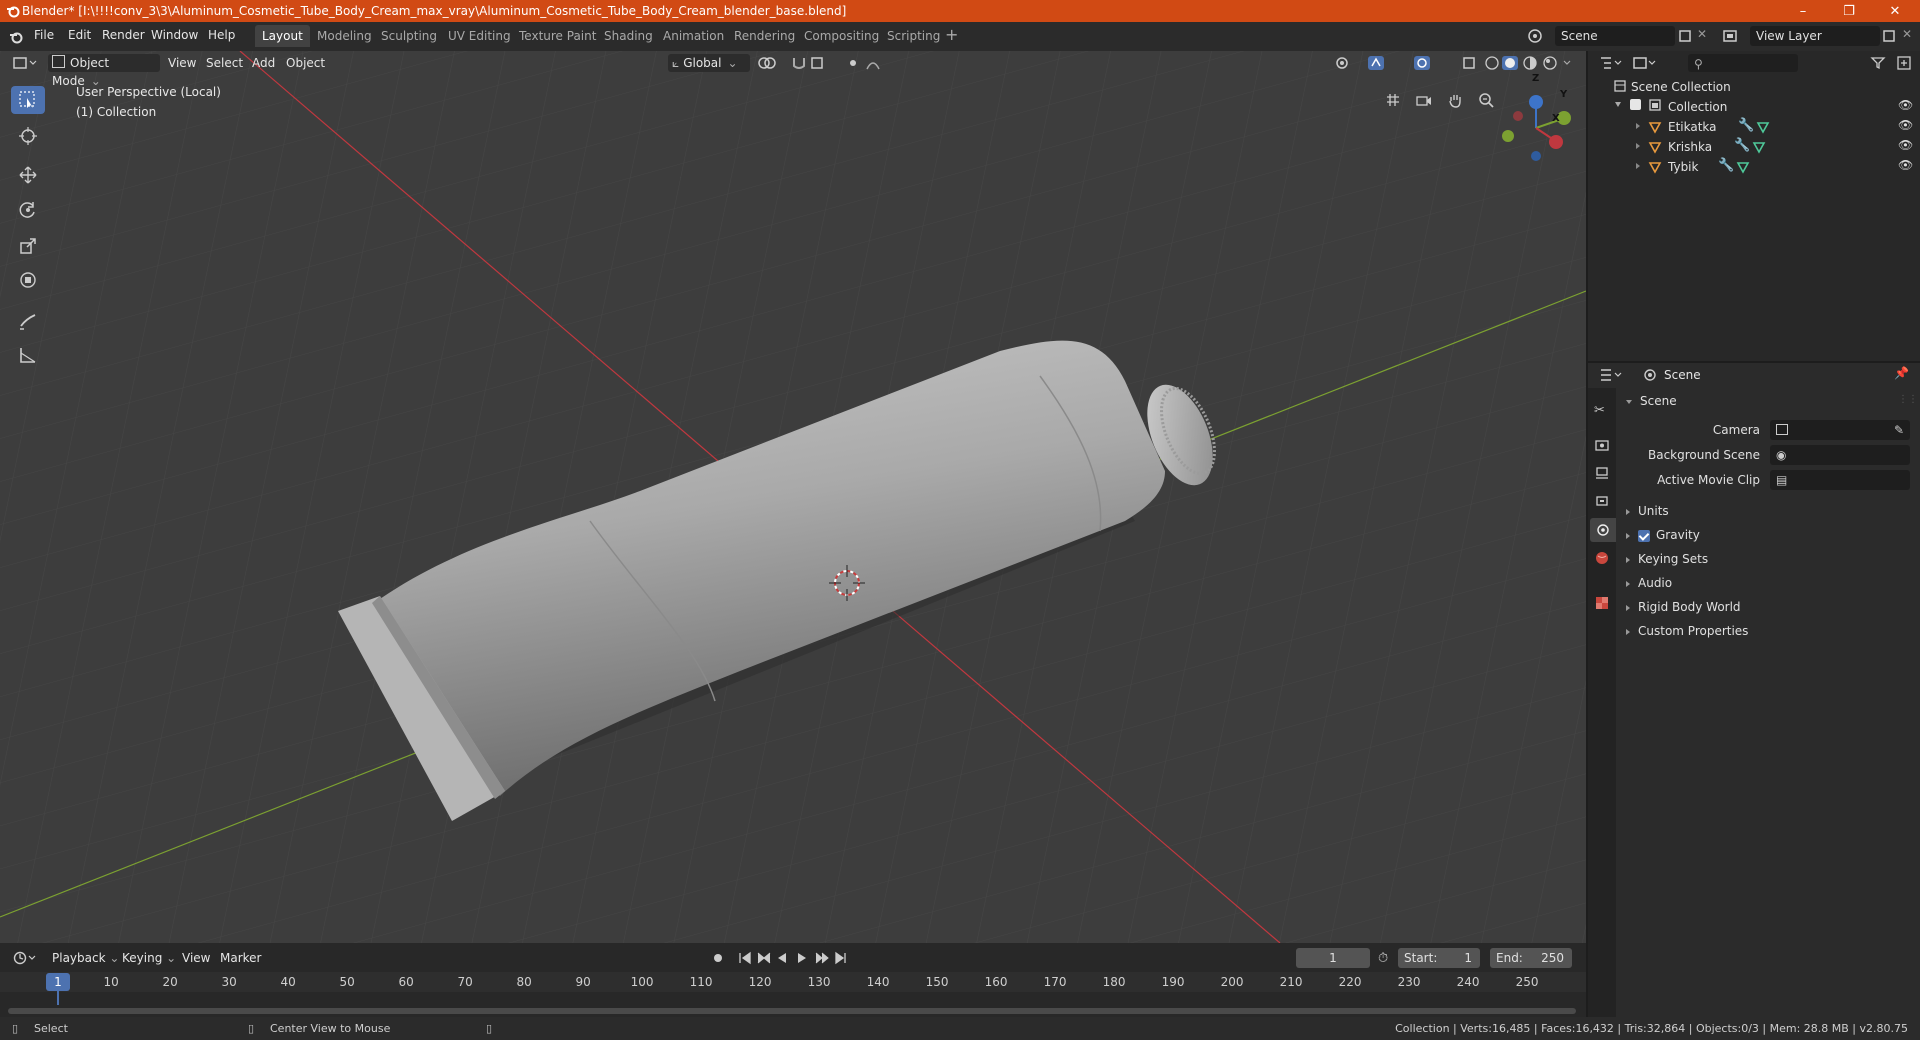 The image size is (1920, 1040). I want to click on outliner-row-etikatka: Etikatka 🔧 👁, so click(1754, 127).